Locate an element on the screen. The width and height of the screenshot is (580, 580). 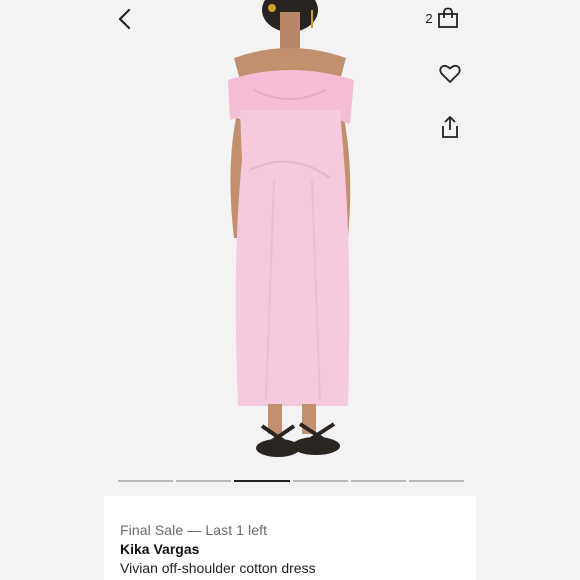
carousel-progress is located at coordinates (291, 481).